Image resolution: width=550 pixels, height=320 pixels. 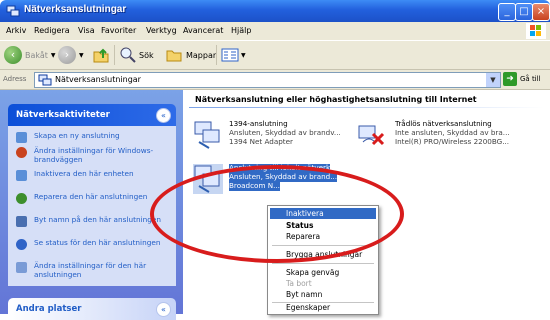 What do you see at coordinates (299, 283) in the screenshot?
I see `menu-item-delete: Ta bort` at bounding box center [299, 283].